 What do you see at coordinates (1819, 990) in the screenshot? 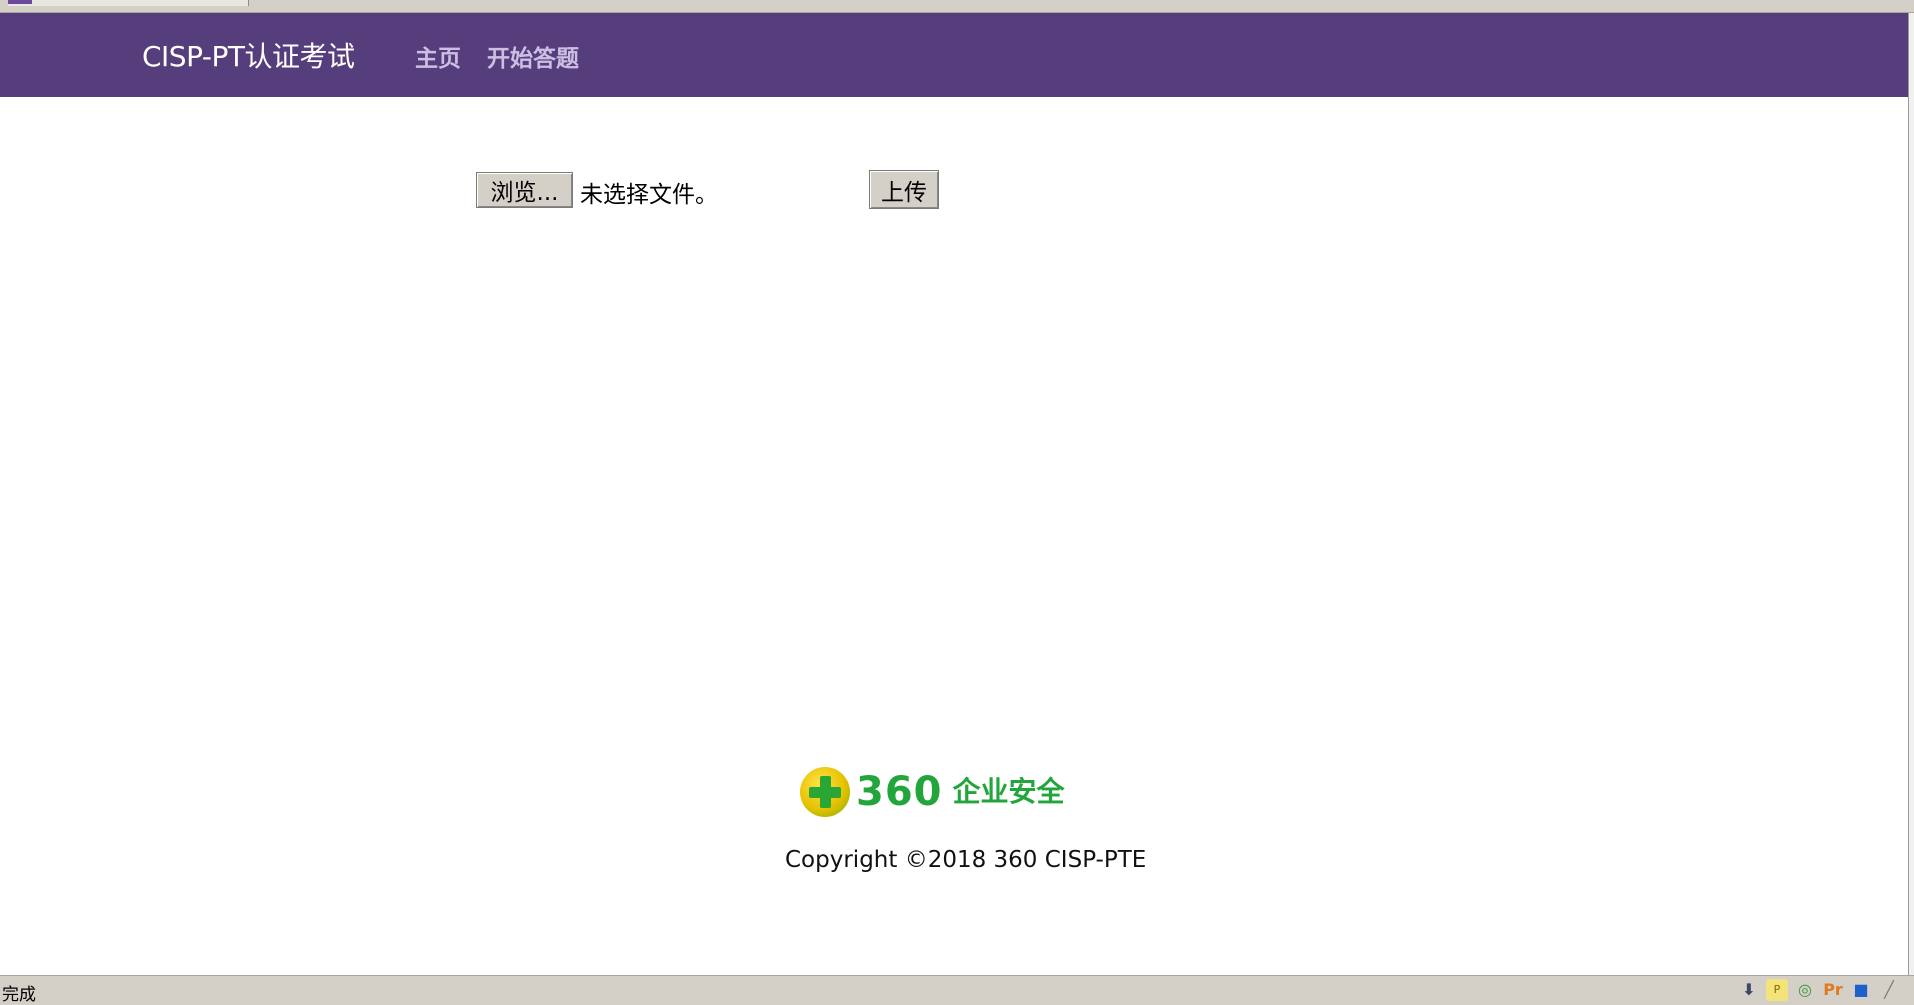
I see `status-tray: ⬇ P ◎ Pr ■ ╱` at bounding box center [1819, 990].